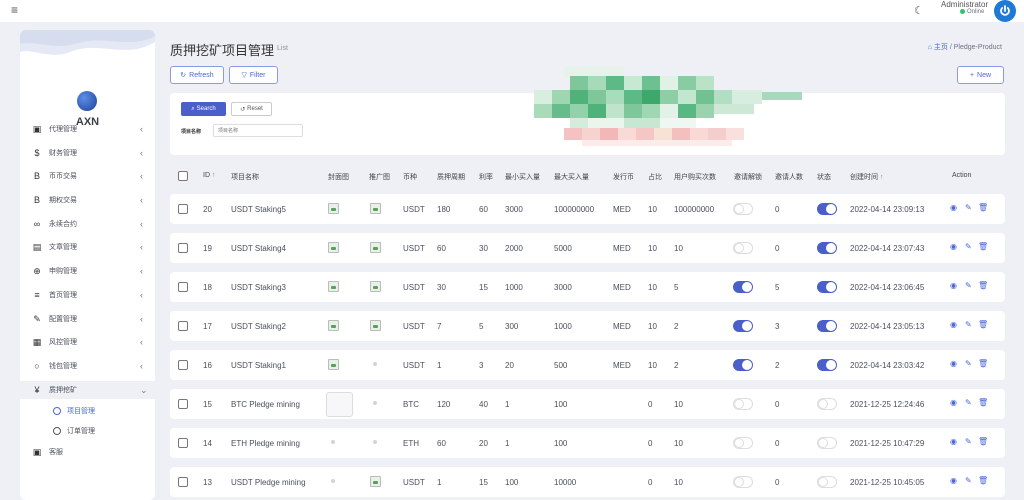  I want to click on new-button: + New, so click(980, 75).